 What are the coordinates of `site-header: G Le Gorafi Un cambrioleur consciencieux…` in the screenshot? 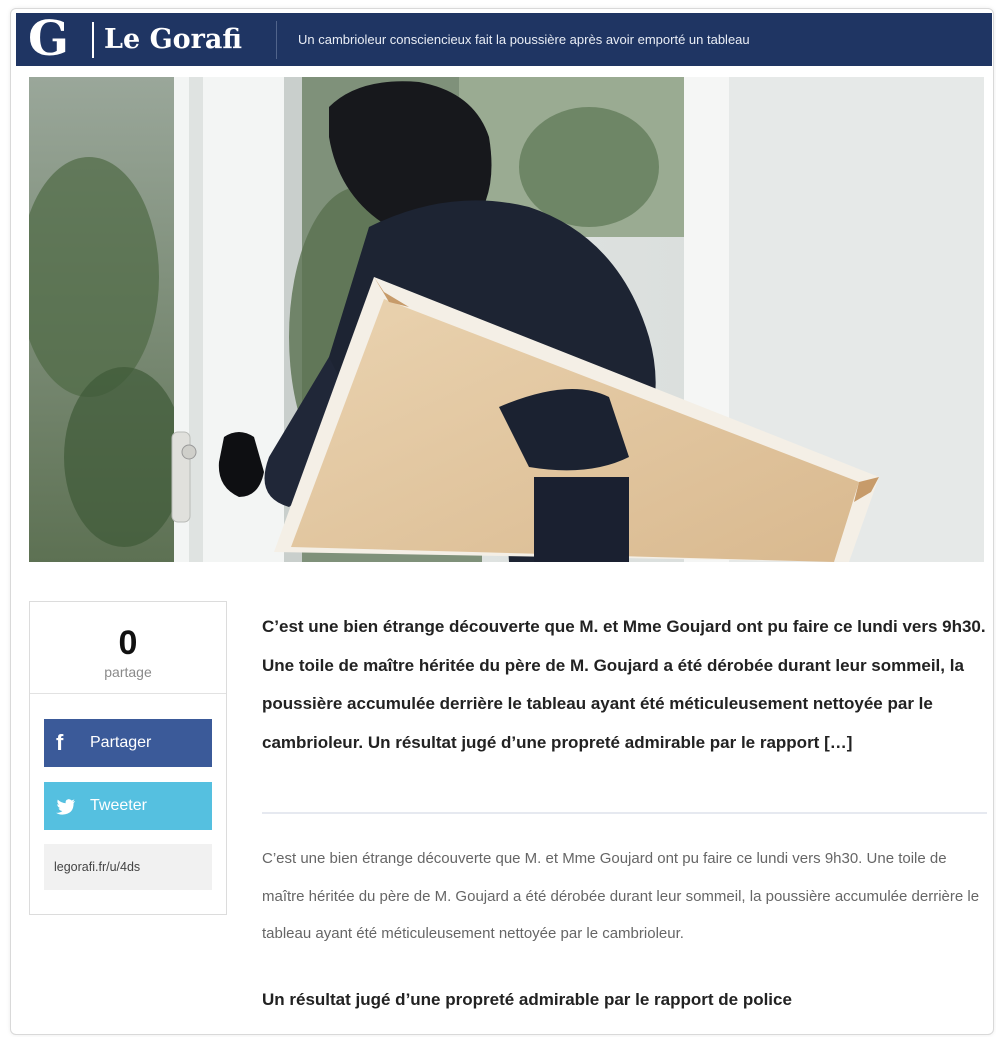 It's located at (504, 39).